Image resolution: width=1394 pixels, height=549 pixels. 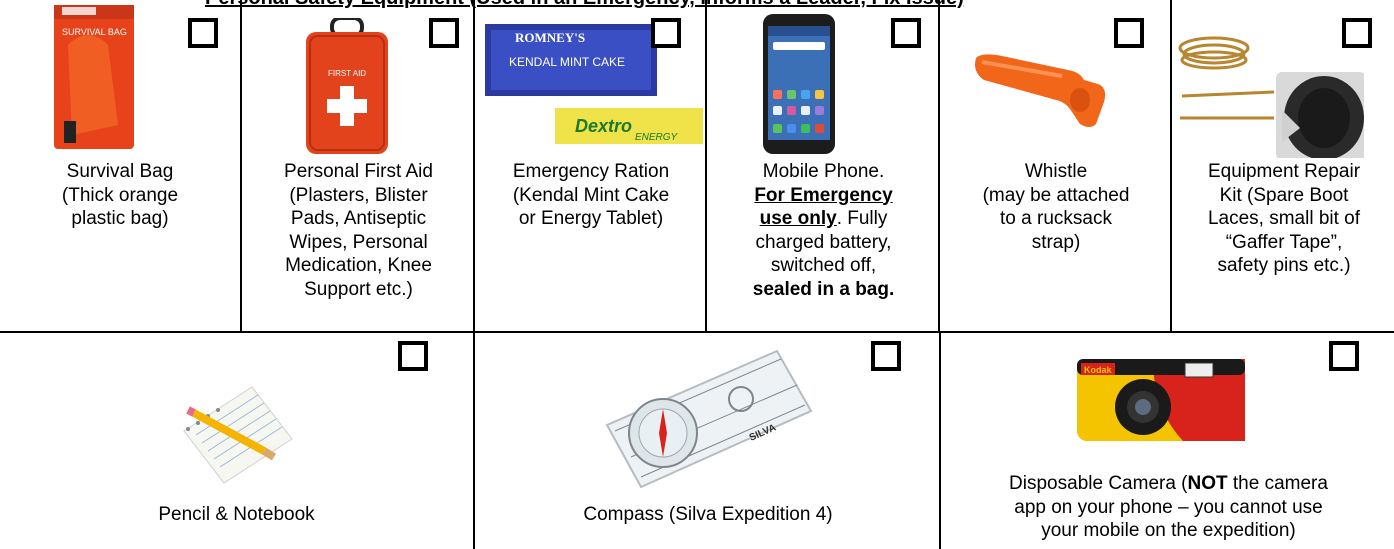 I want to click on label-line: (Kendal Mint Cake, so click(x=591, y=195).